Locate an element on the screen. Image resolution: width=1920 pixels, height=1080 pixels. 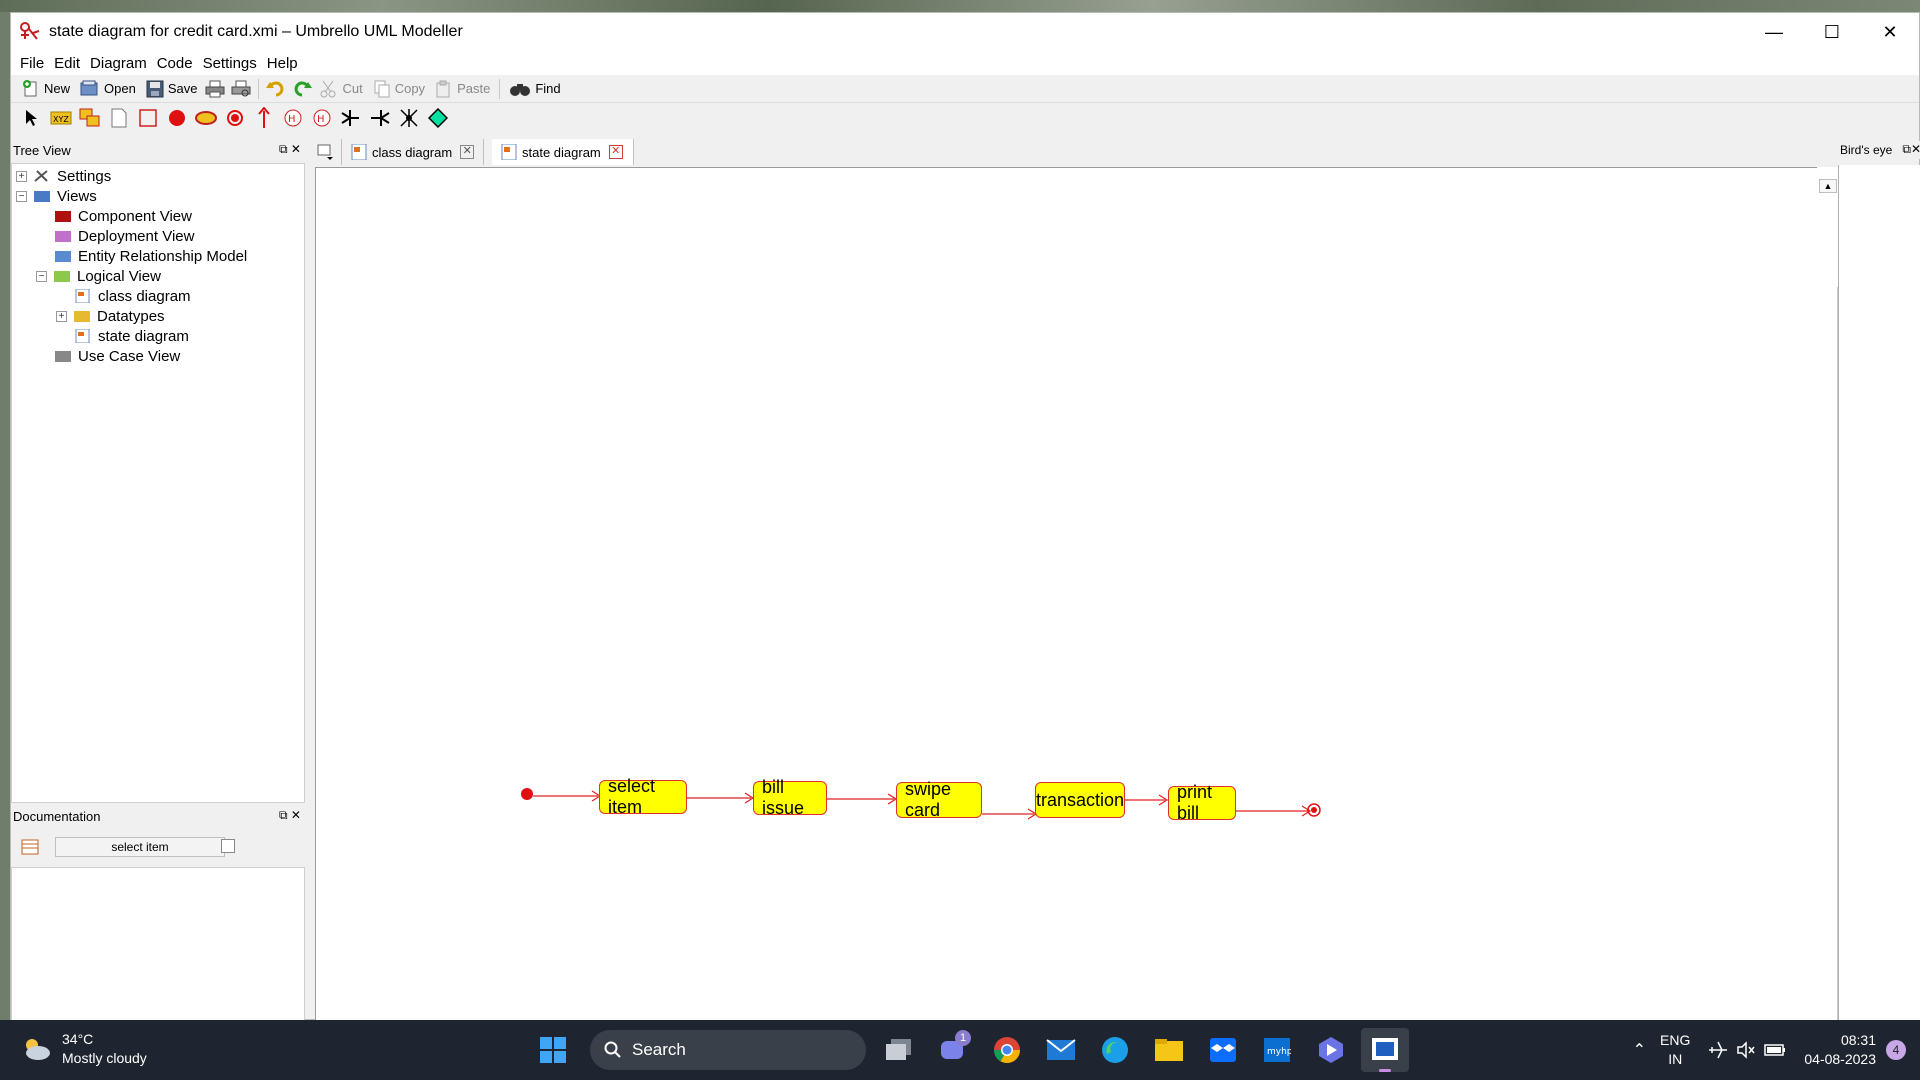
fork-tool is located at coordinates (379, 118).